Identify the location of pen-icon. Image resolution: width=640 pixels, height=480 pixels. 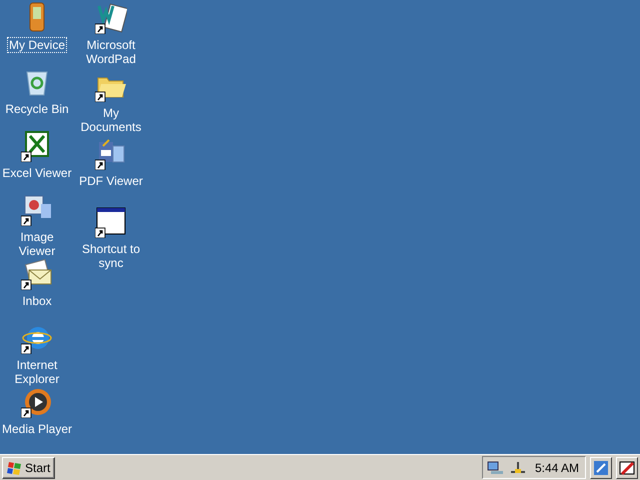
(627, 468).